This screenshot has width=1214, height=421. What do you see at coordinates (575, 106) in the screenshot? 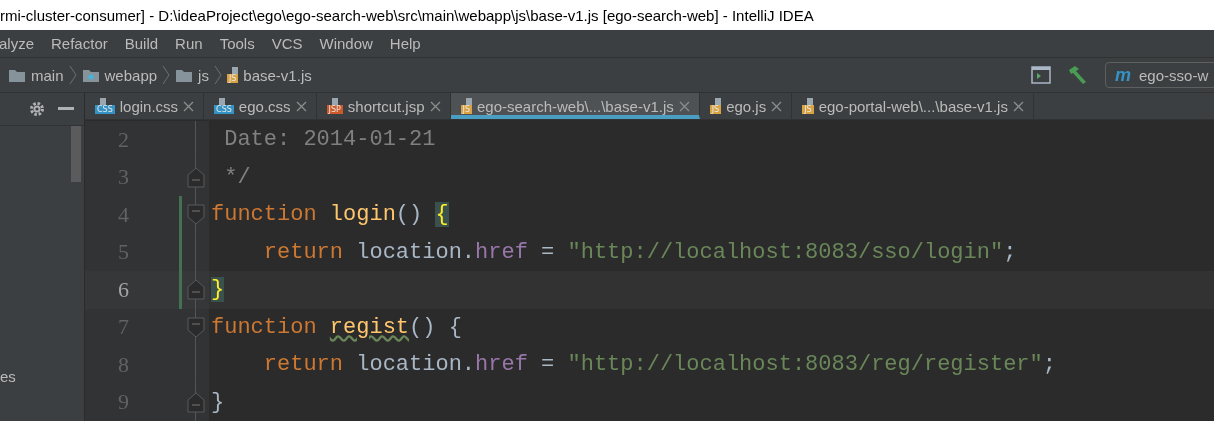
I see `file-tab: JS ego-search-web\...\base-v1.js` at bounding box center [575, 106].